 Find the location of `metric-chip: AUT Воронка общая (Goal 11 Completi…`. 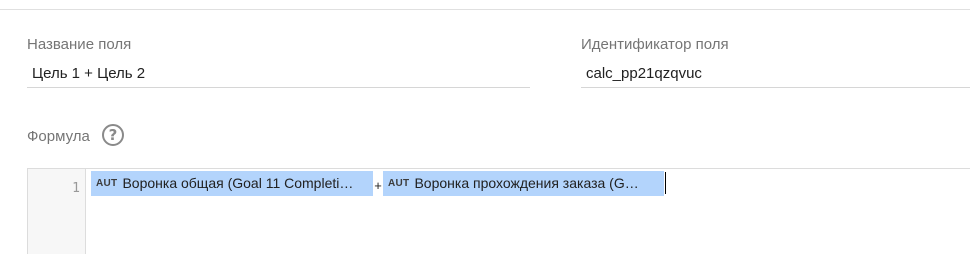

metric-chip: AUT Воронка общая (Goal 11 Completi… is located at coordinates (232, 183).